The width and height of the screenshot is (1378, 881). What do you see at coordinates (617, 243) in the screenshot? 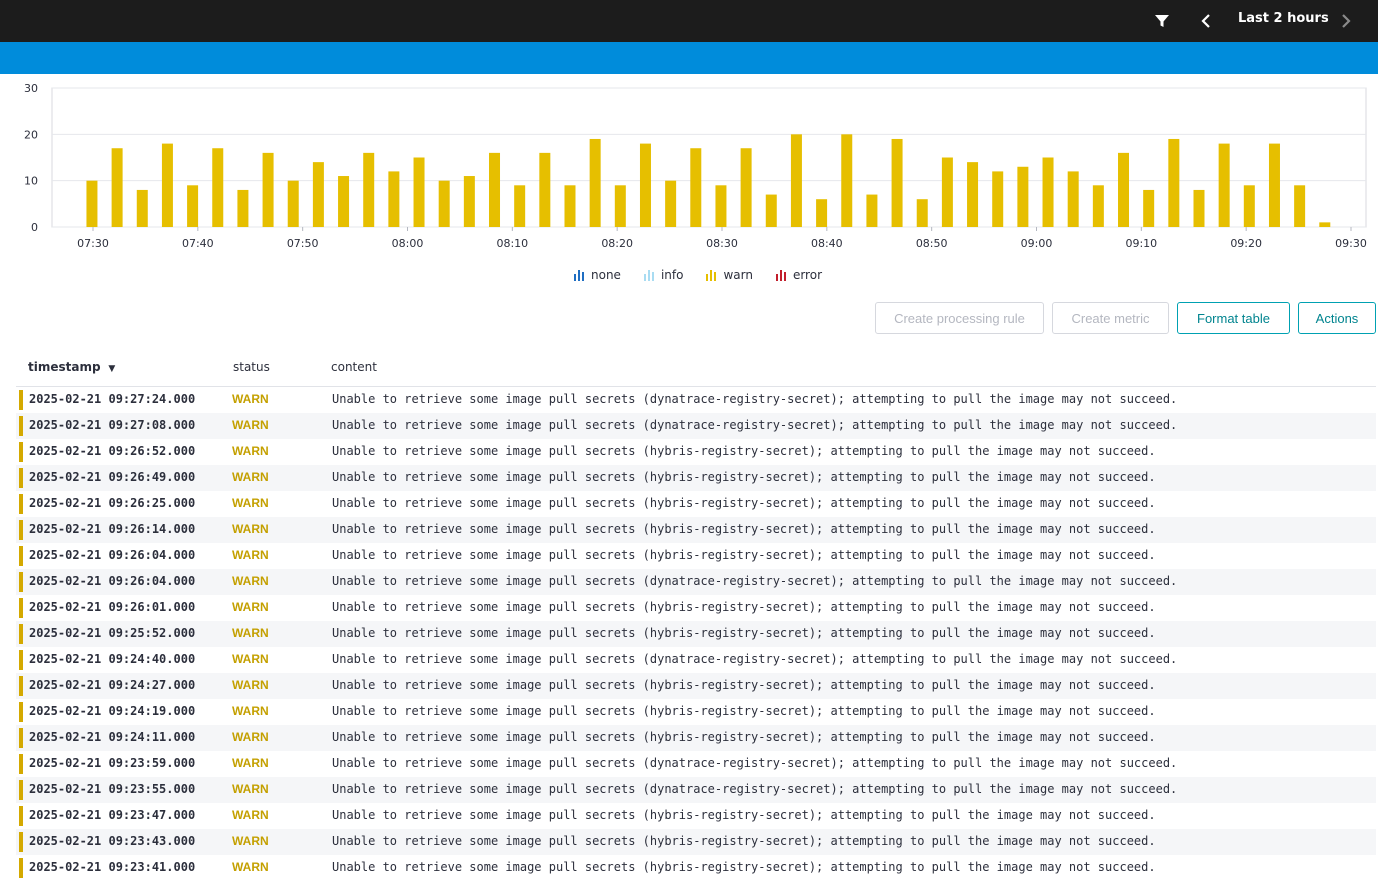
I see `x-tick-label: 08:20` at bounding box center [617, 243].